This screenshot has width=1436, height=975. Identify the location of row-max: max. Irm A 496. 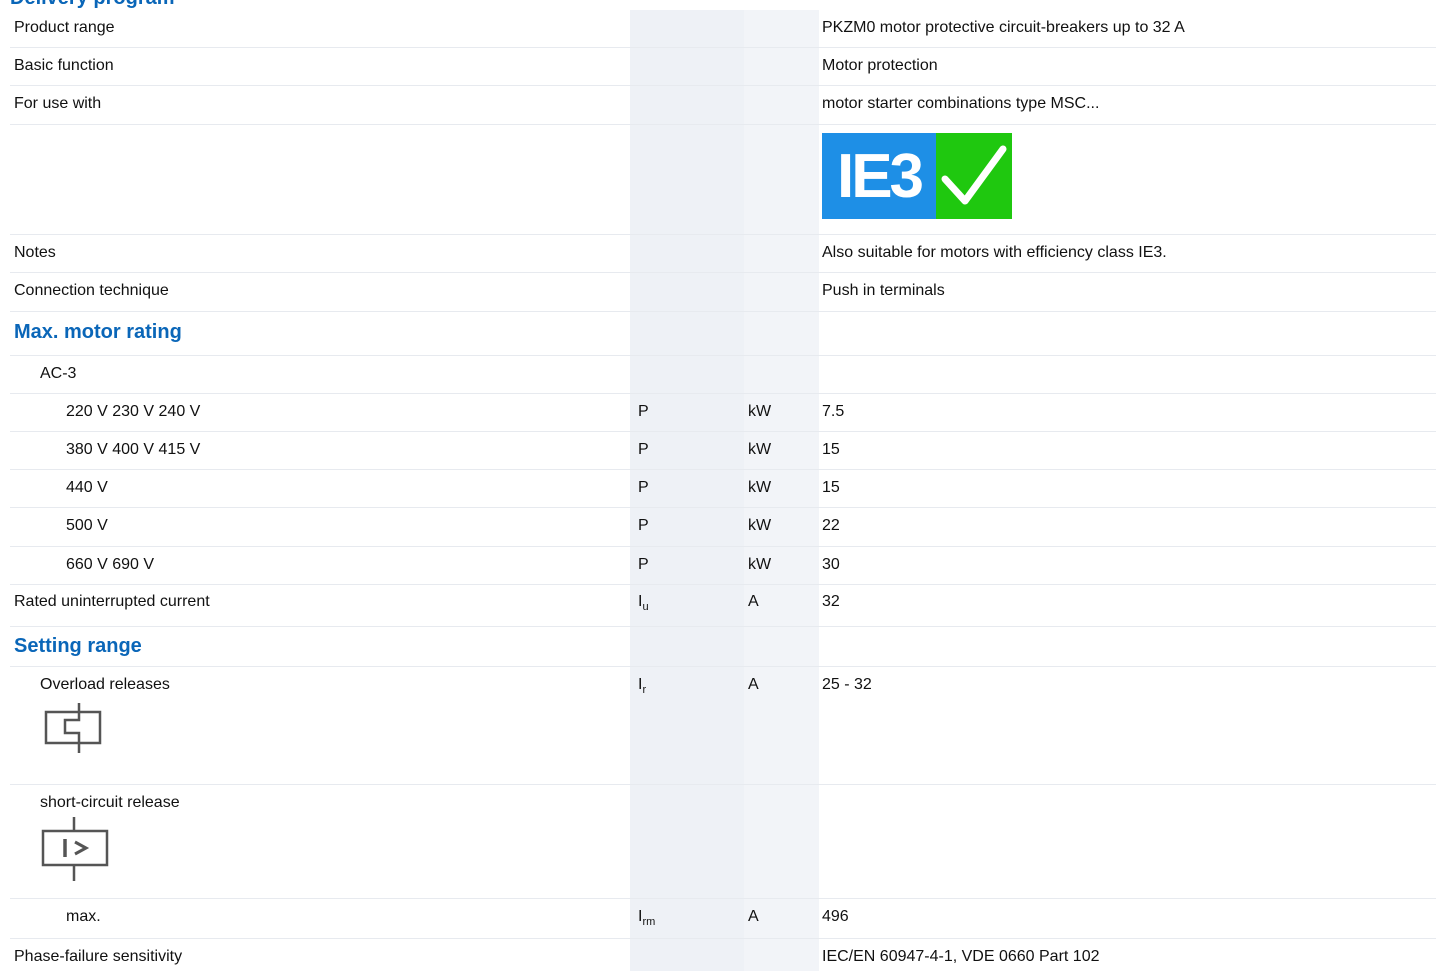
(723, 919).